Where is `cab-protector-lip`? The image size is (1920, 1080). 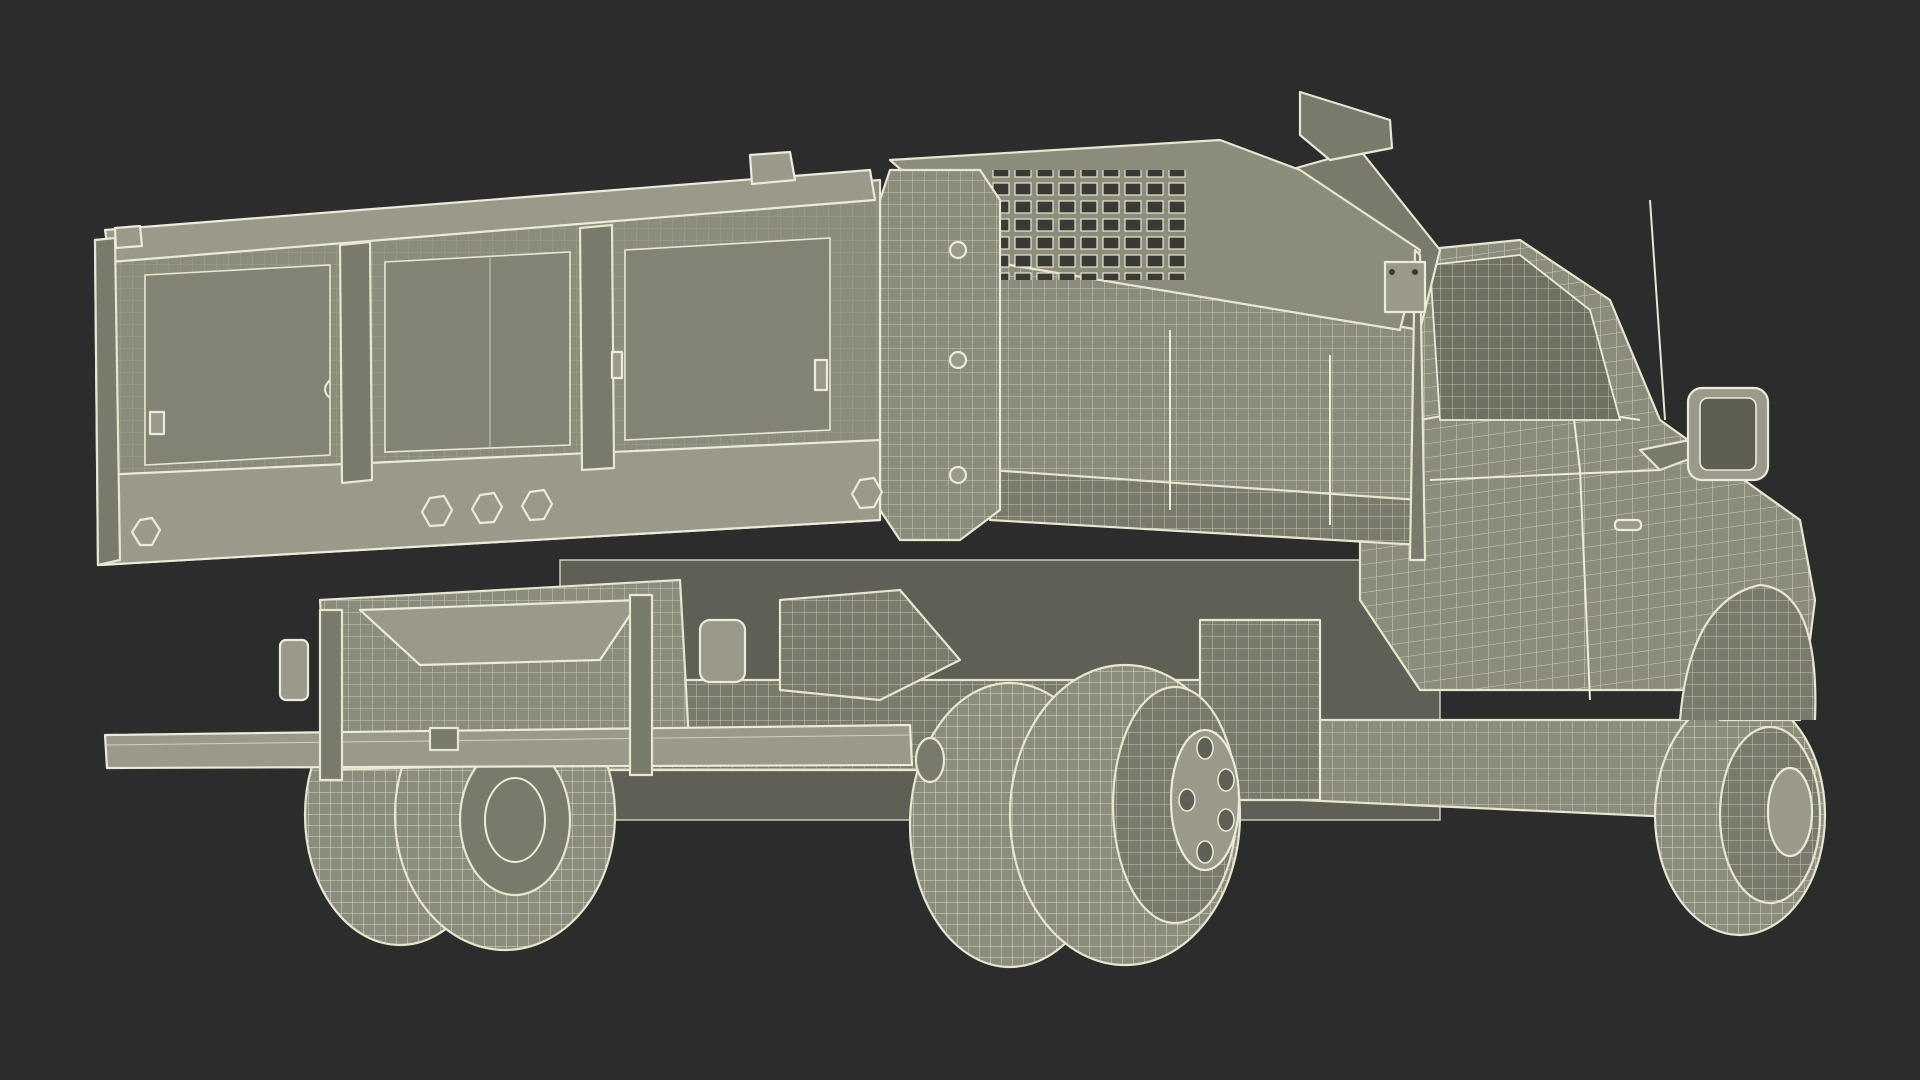 cab-protector-lip is located at coordinates (1346, 126).